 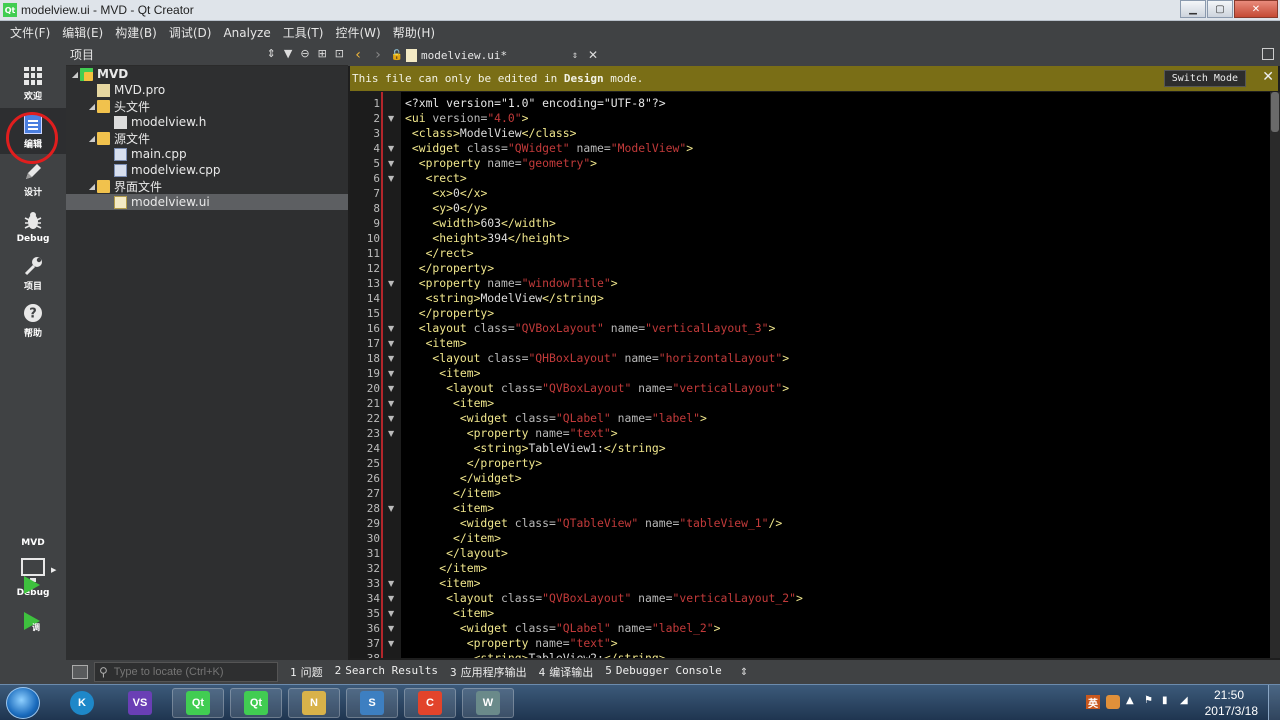 What do you see at coordinates (304, 53) in the screenshot?
I see `link-icon: ⊖` at bounding box center [304, 53].